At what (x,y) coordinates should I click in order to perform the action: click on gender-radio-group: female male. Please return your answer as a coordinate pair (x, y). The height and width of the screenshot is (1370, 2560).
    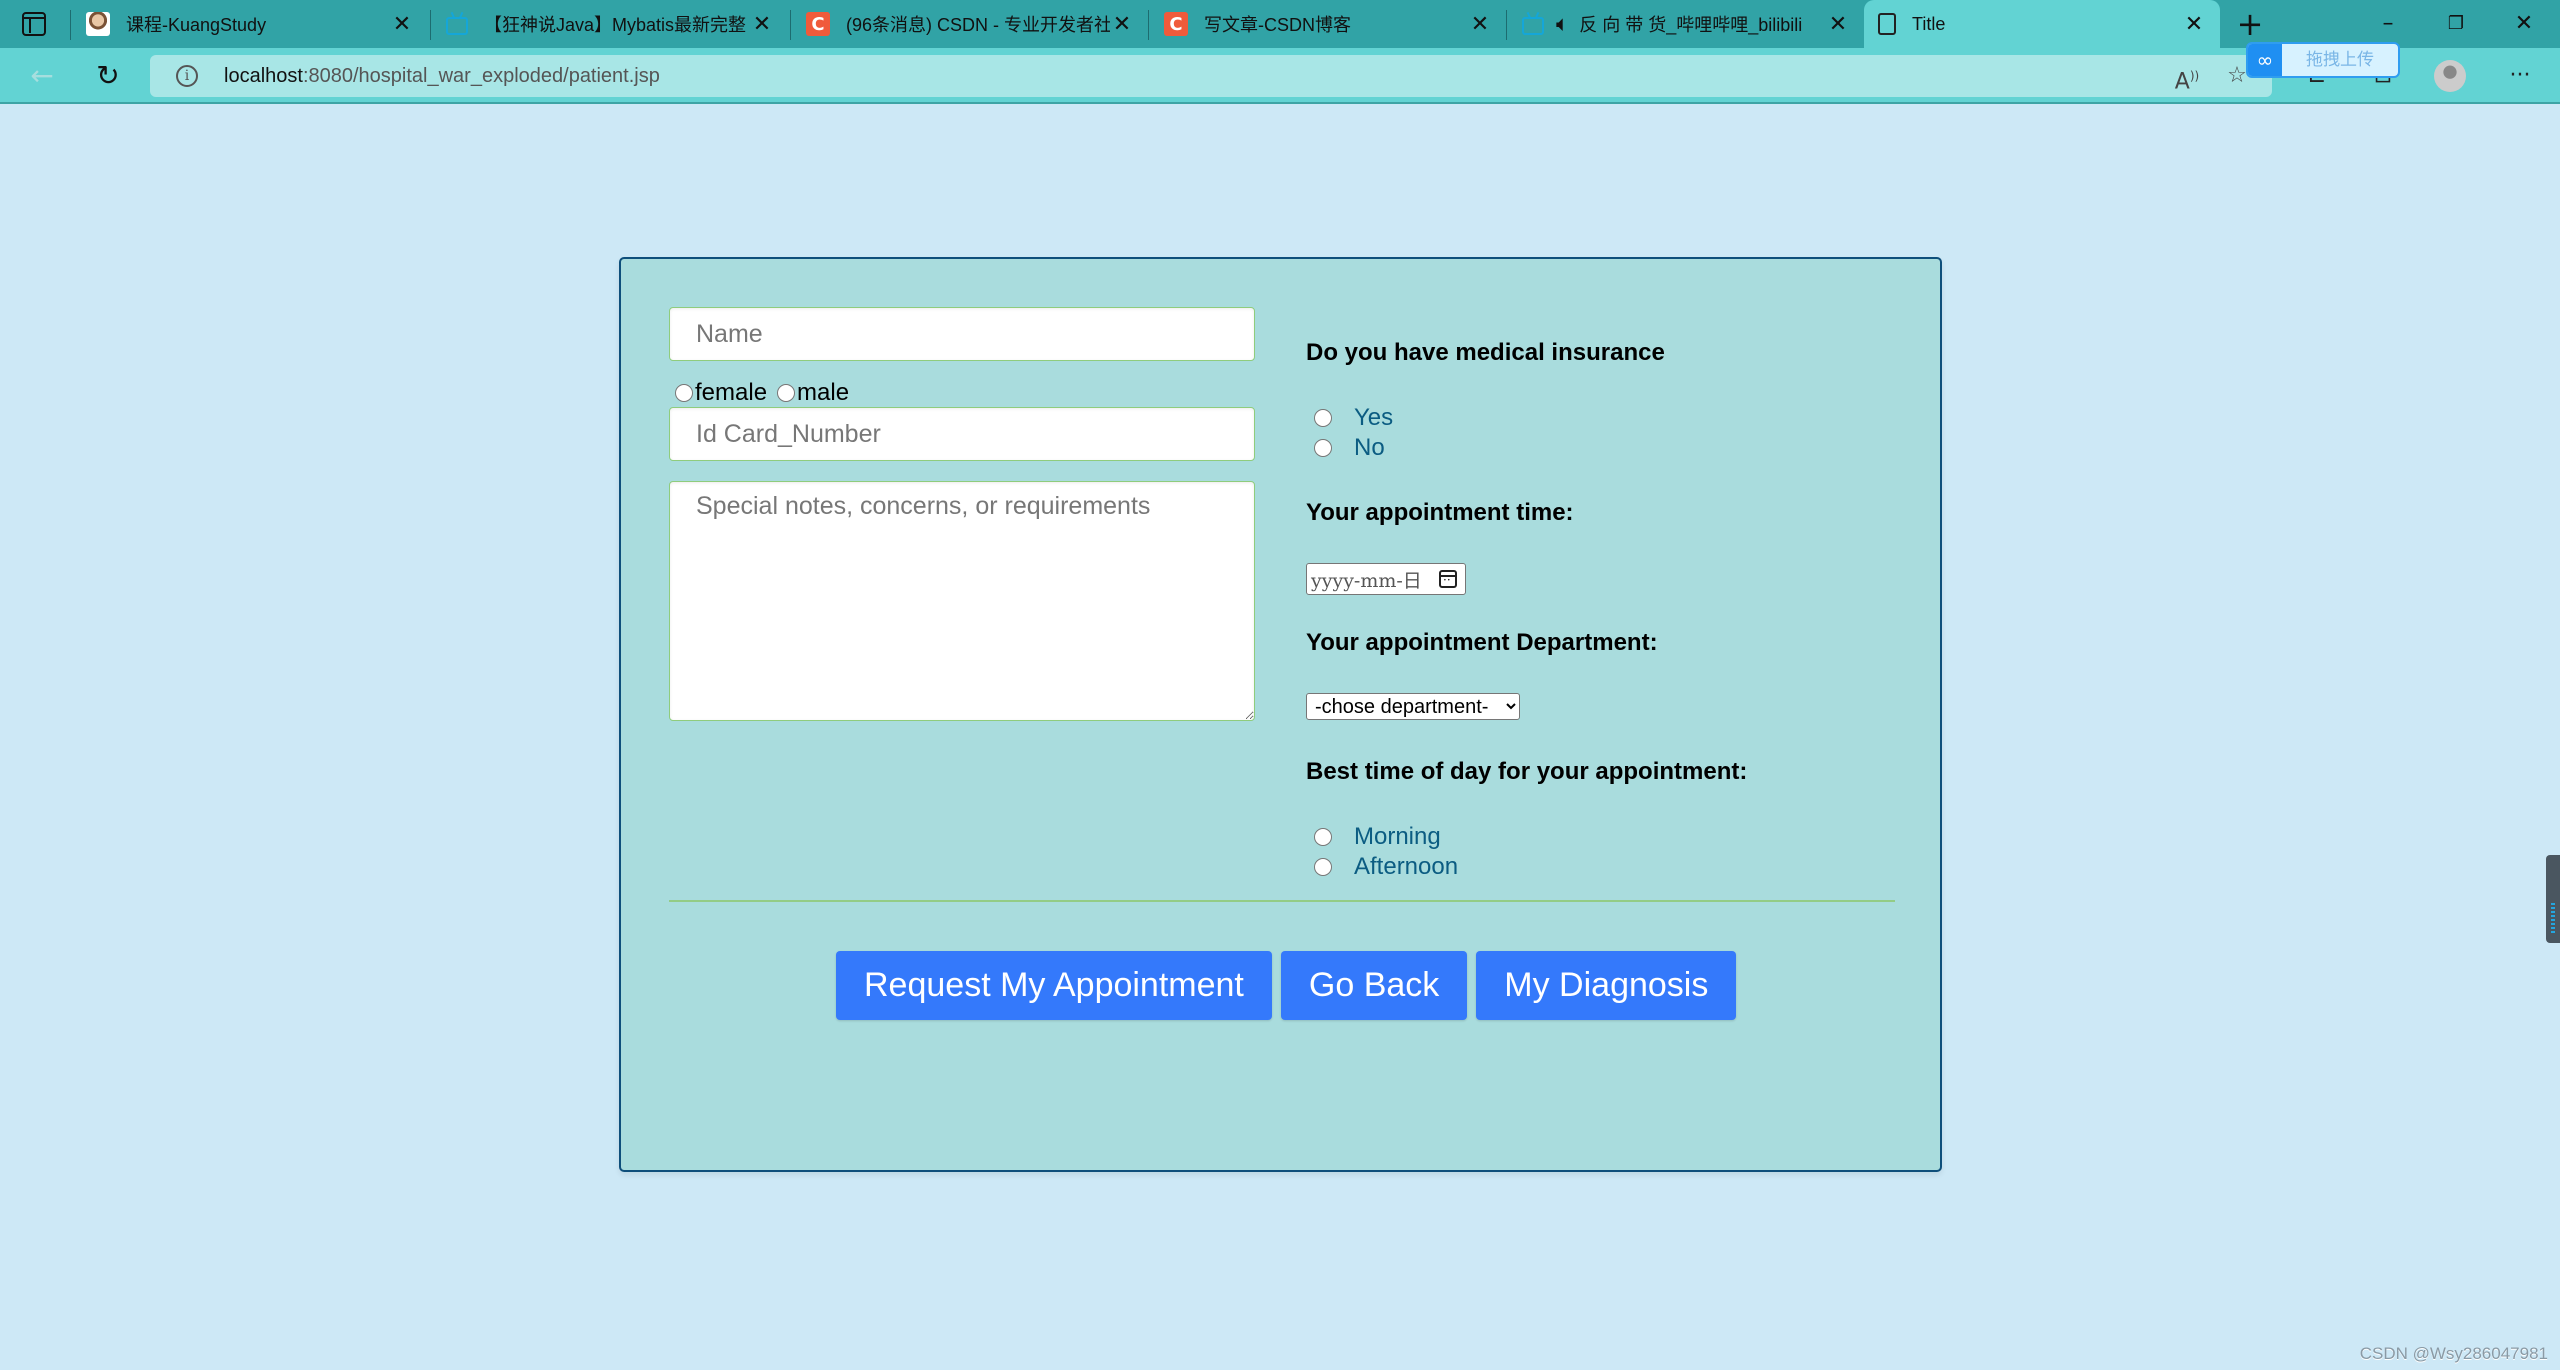
    Looking at the image, I should click on (962, 392).